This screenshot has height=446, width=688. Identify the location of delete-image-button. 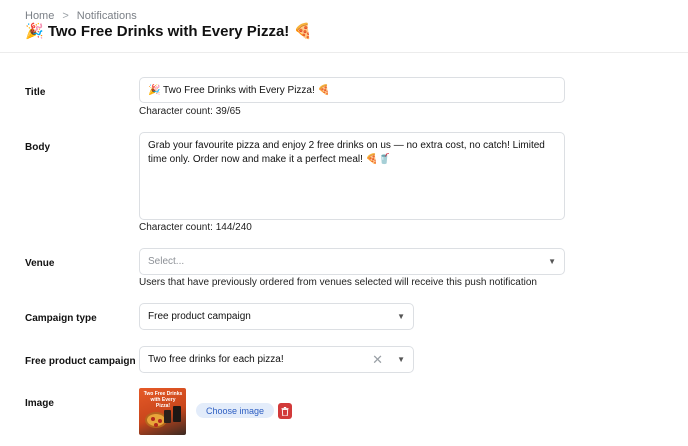
(285, 411).